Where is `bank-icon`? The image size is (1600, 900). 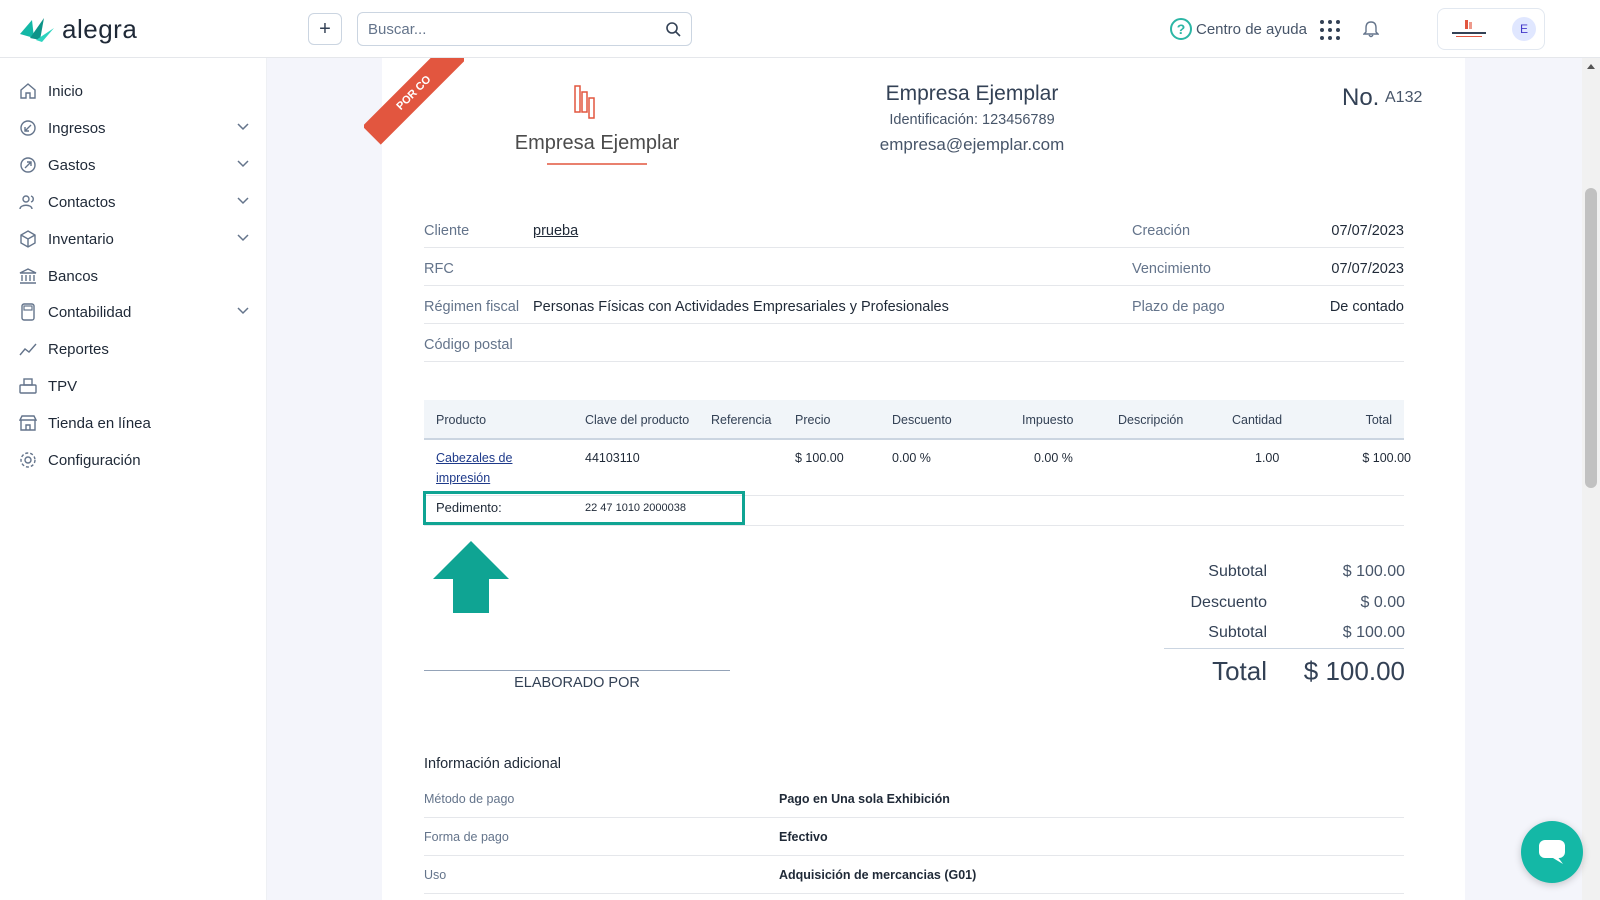
bank-icon is located at coordinates (28, 276).